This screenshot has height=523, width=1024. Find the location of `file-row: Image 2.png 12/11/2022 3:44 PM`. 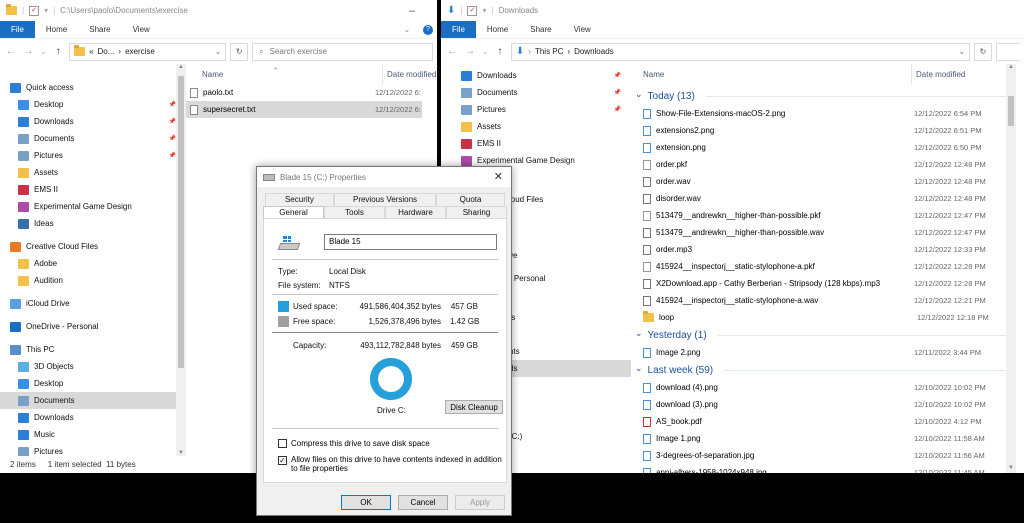

file-row: Image 2.png 12/11/2022 3:44 PM is located at coordinates (829, 352).